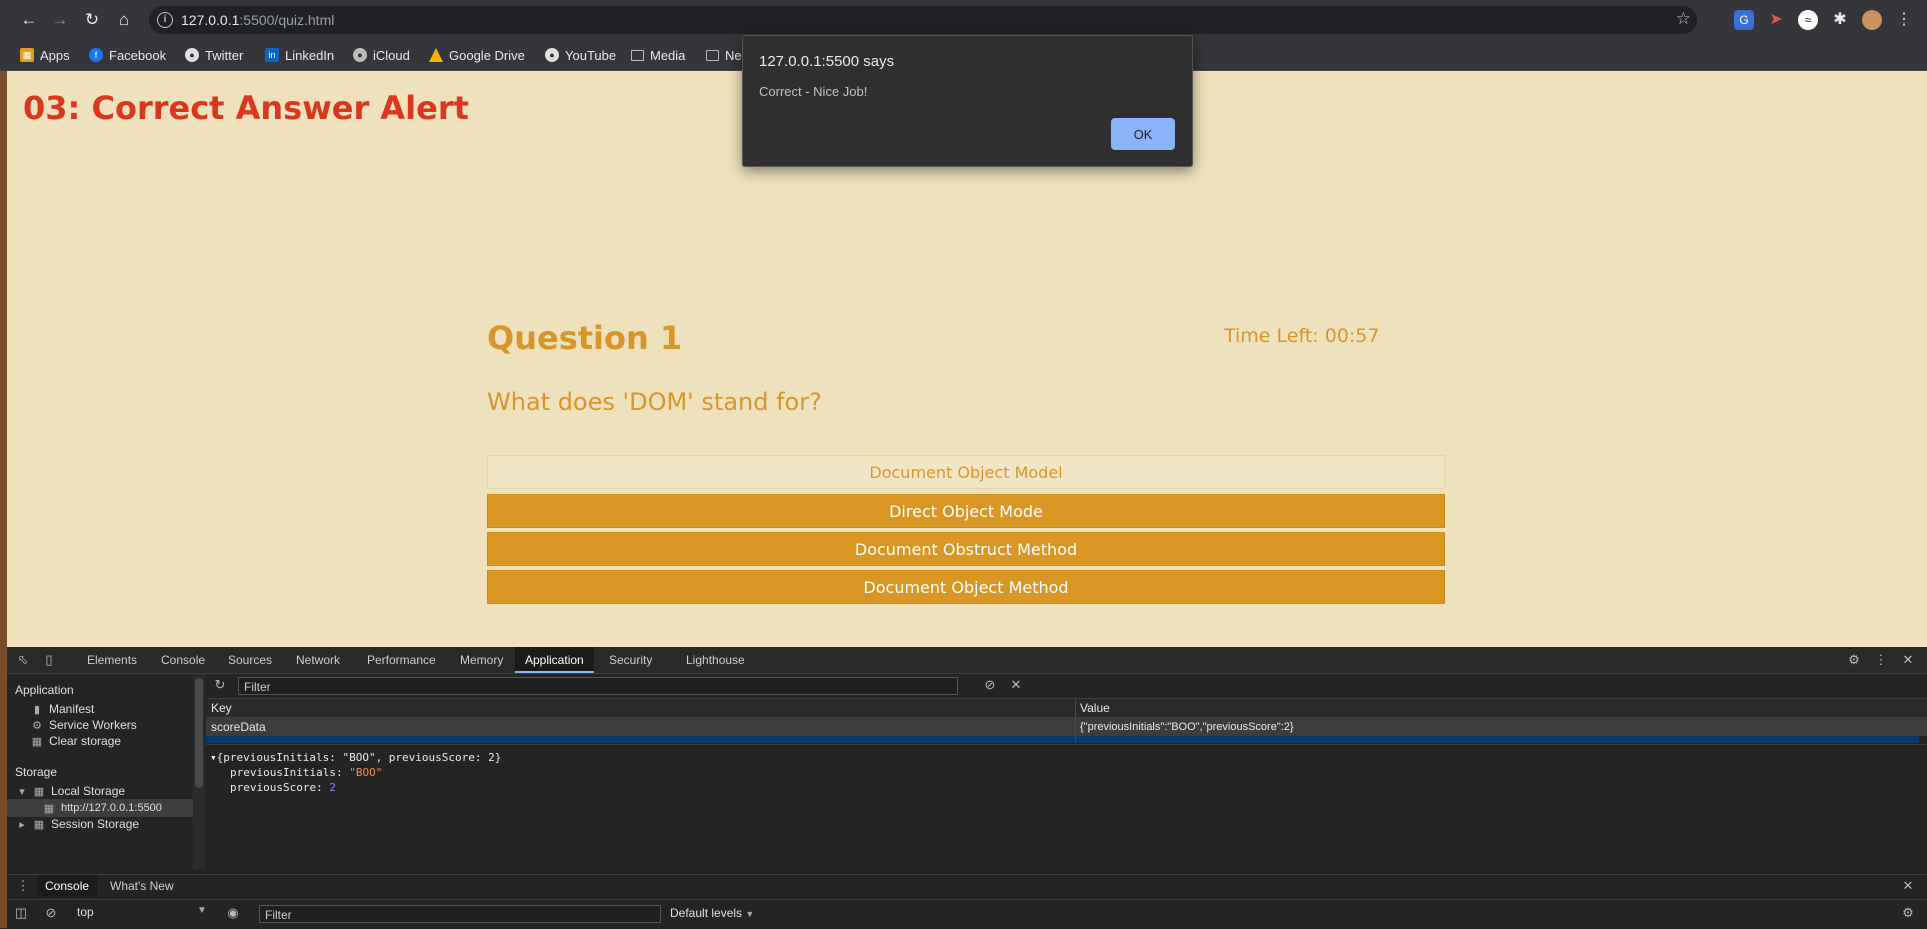 The width and height of the screenshot is (1927, 929). Describe the element at coordinates (37, 709) in the screenshot. I see `document-icon: ▮` at that location.